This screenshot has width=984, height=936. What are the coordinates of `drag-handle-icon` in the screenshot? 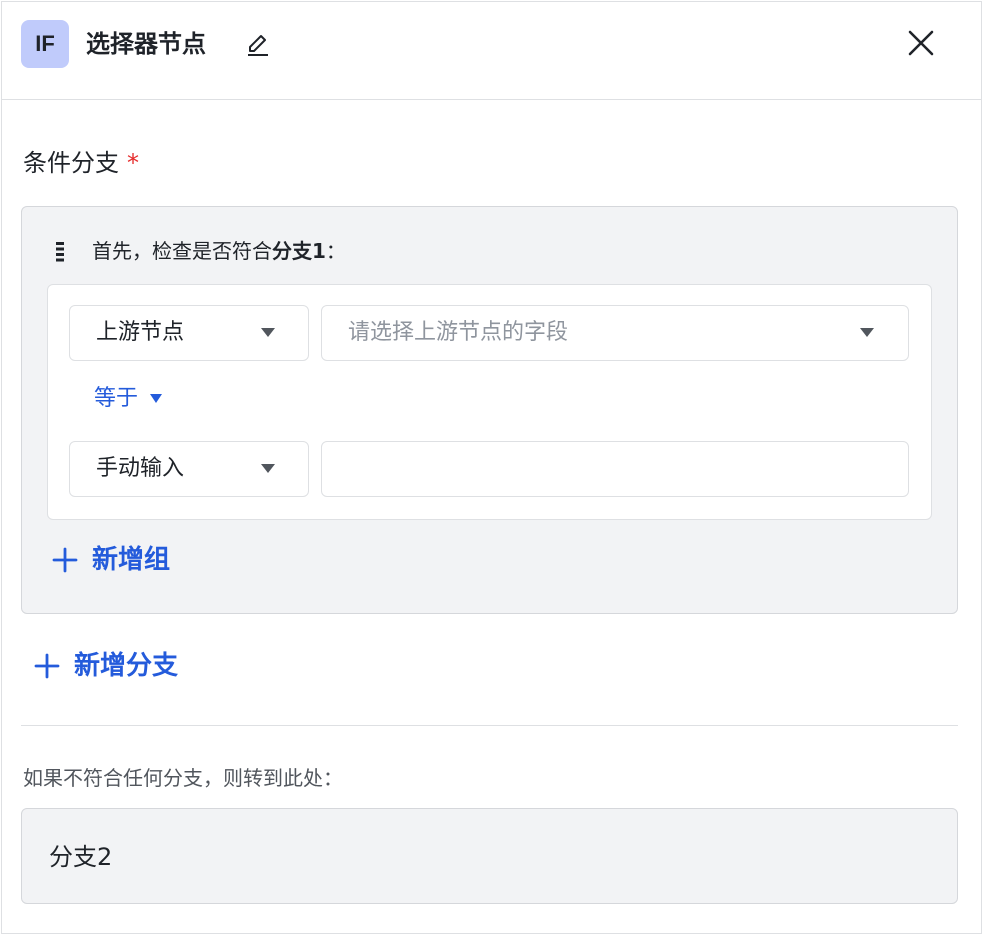 It's located at (60, 252).